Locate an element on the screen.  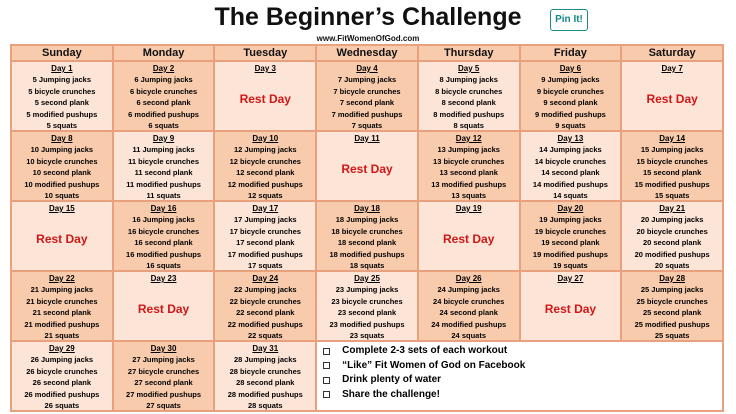
exercise-line: 12 second plank is located at coordinates (265, 173).